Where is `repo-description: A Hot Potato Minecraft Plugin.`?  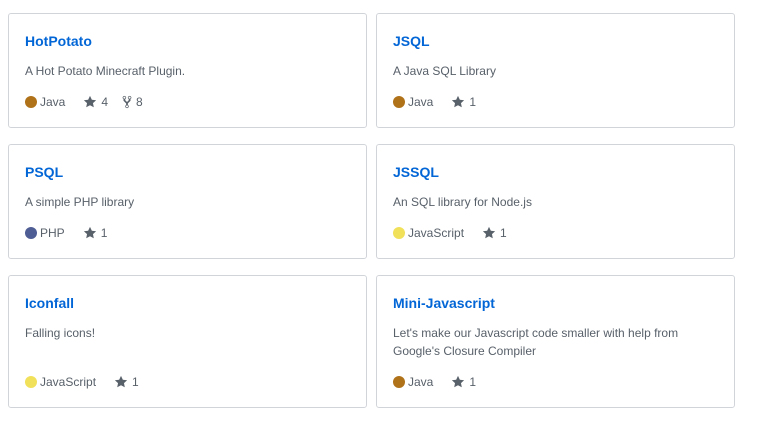 repo-description: A Hot Potato Minecraft Plugin. is located at coordinates (105, 71).